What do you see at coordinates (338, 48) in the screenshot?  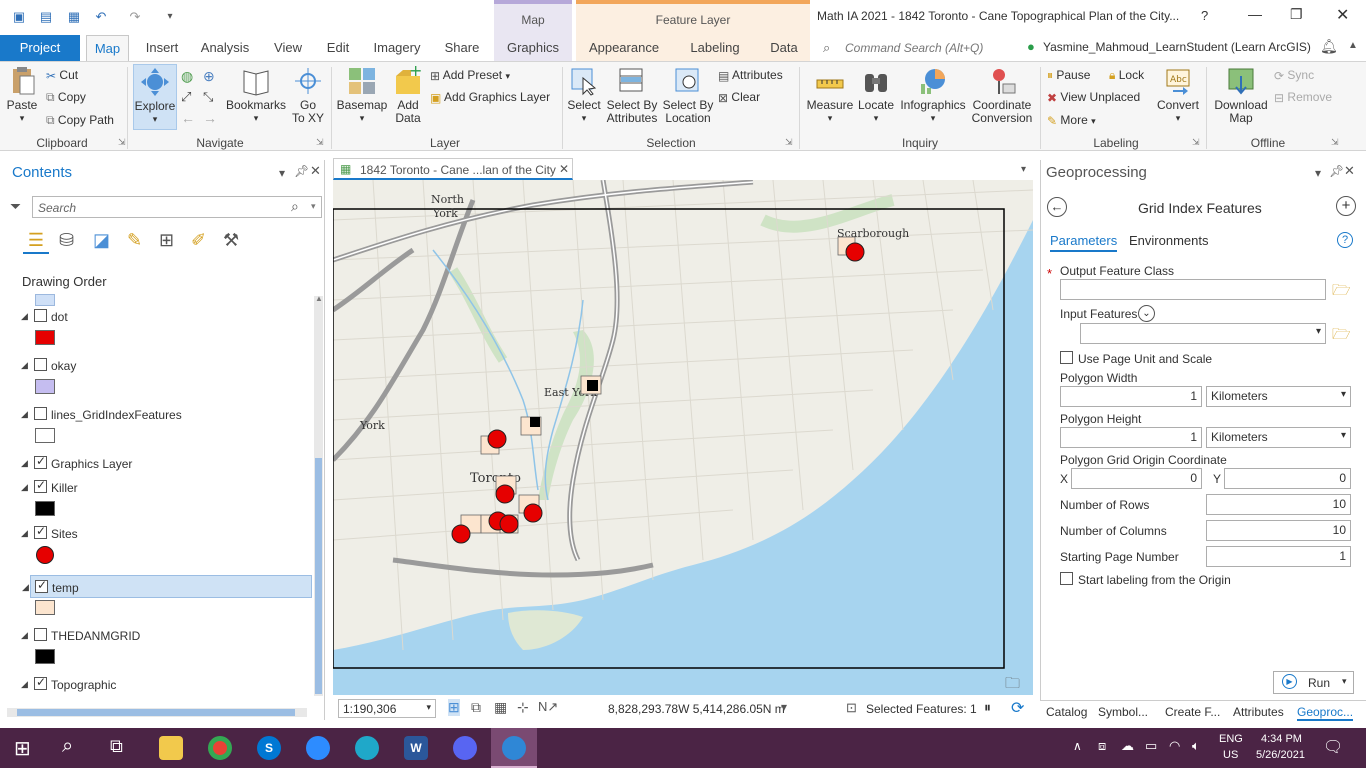 I see `tab-edit: Edit` at bounding box center [338, 48].